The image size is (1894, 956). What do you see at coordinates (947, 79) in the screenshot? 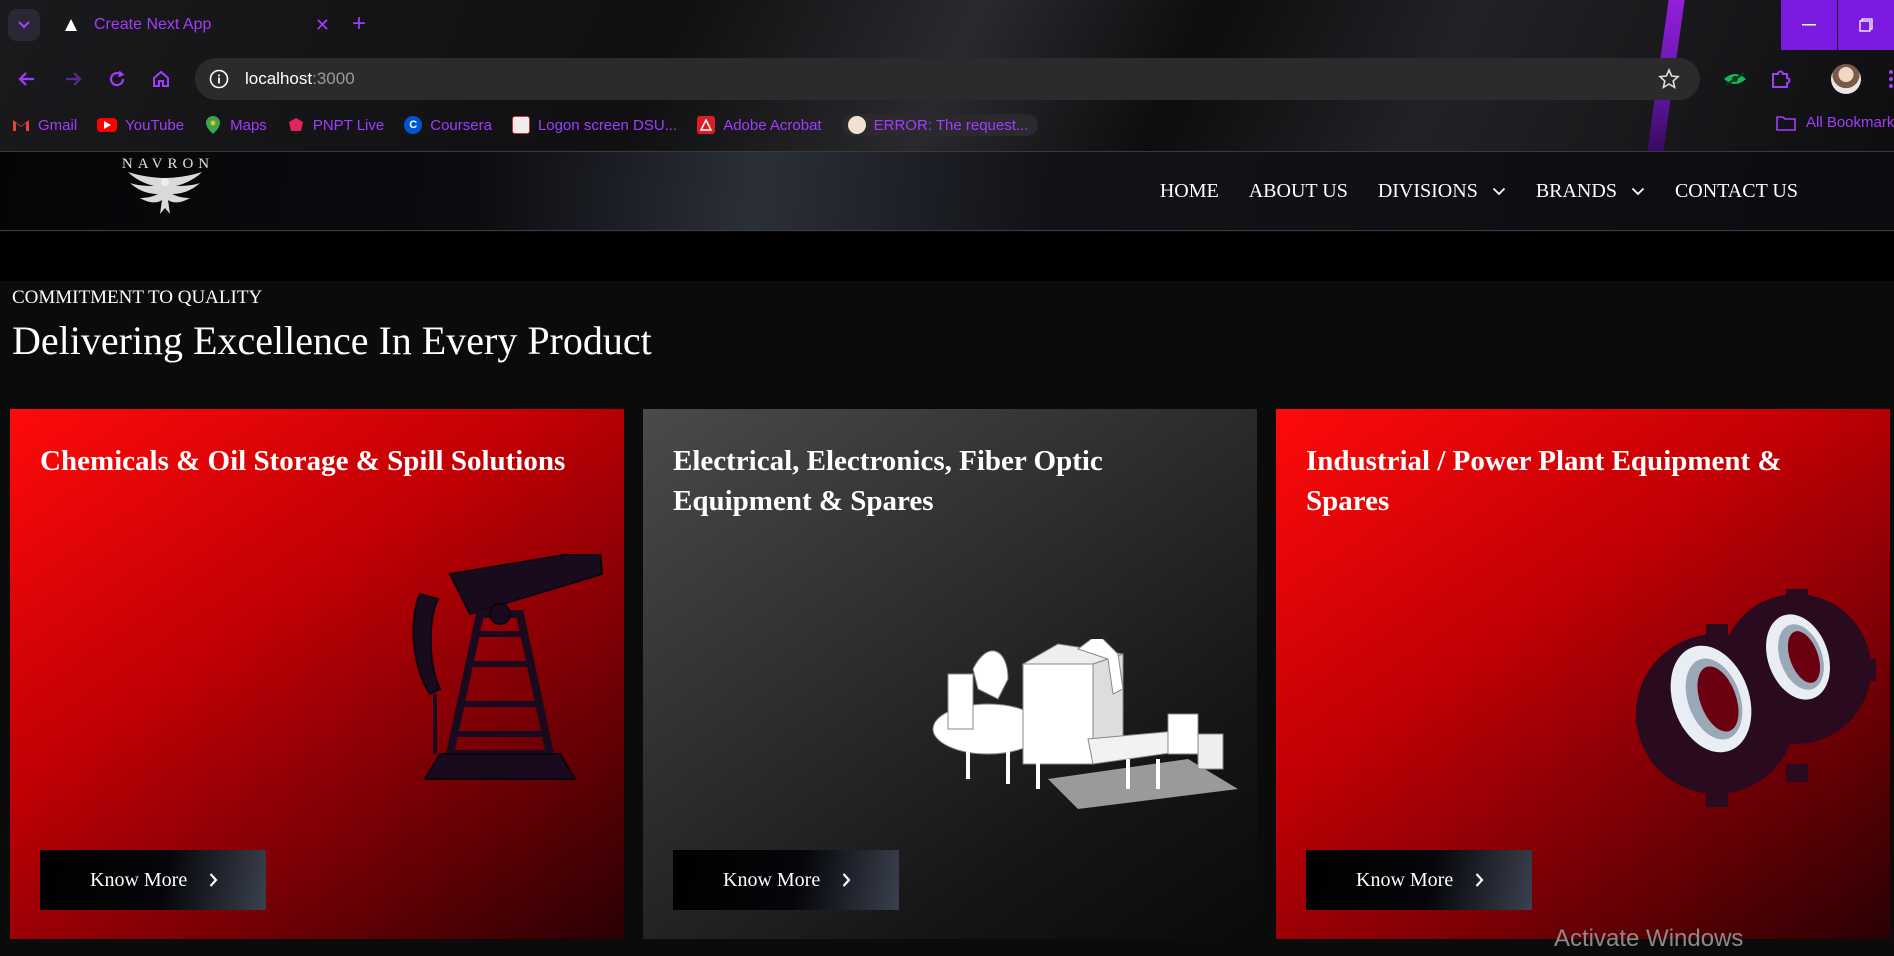
I see `address-bar: localhost:3000` at bounding box center [947, 79].